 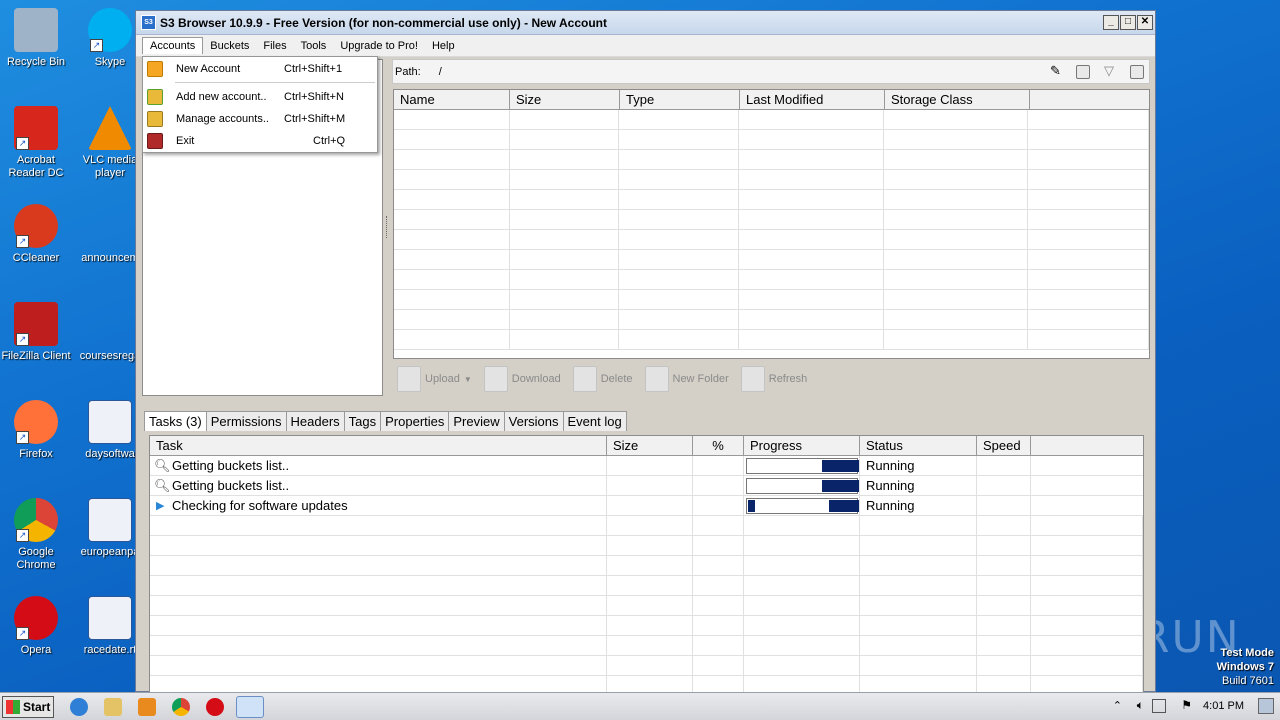 What do you see at coordinates (1111, 22) in the screenshot?
I see `minimize-button: _` at bounding box center [1111, 22].